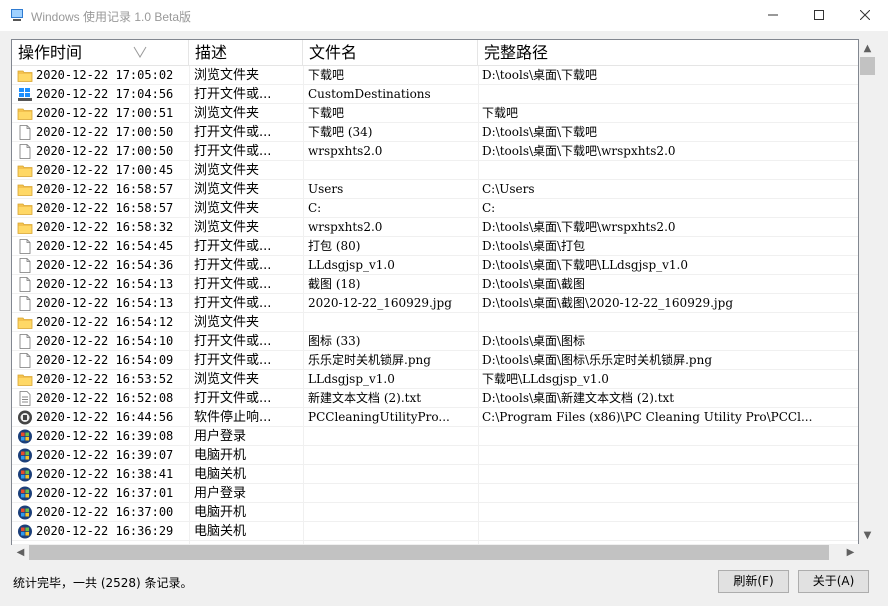 The image size is (888, 606). Describe the element at coordinates (578, 398) in the screenshot. I see `cell-full-path: D:\tools\桌面\新建文本文档 (2).txt` at that location.